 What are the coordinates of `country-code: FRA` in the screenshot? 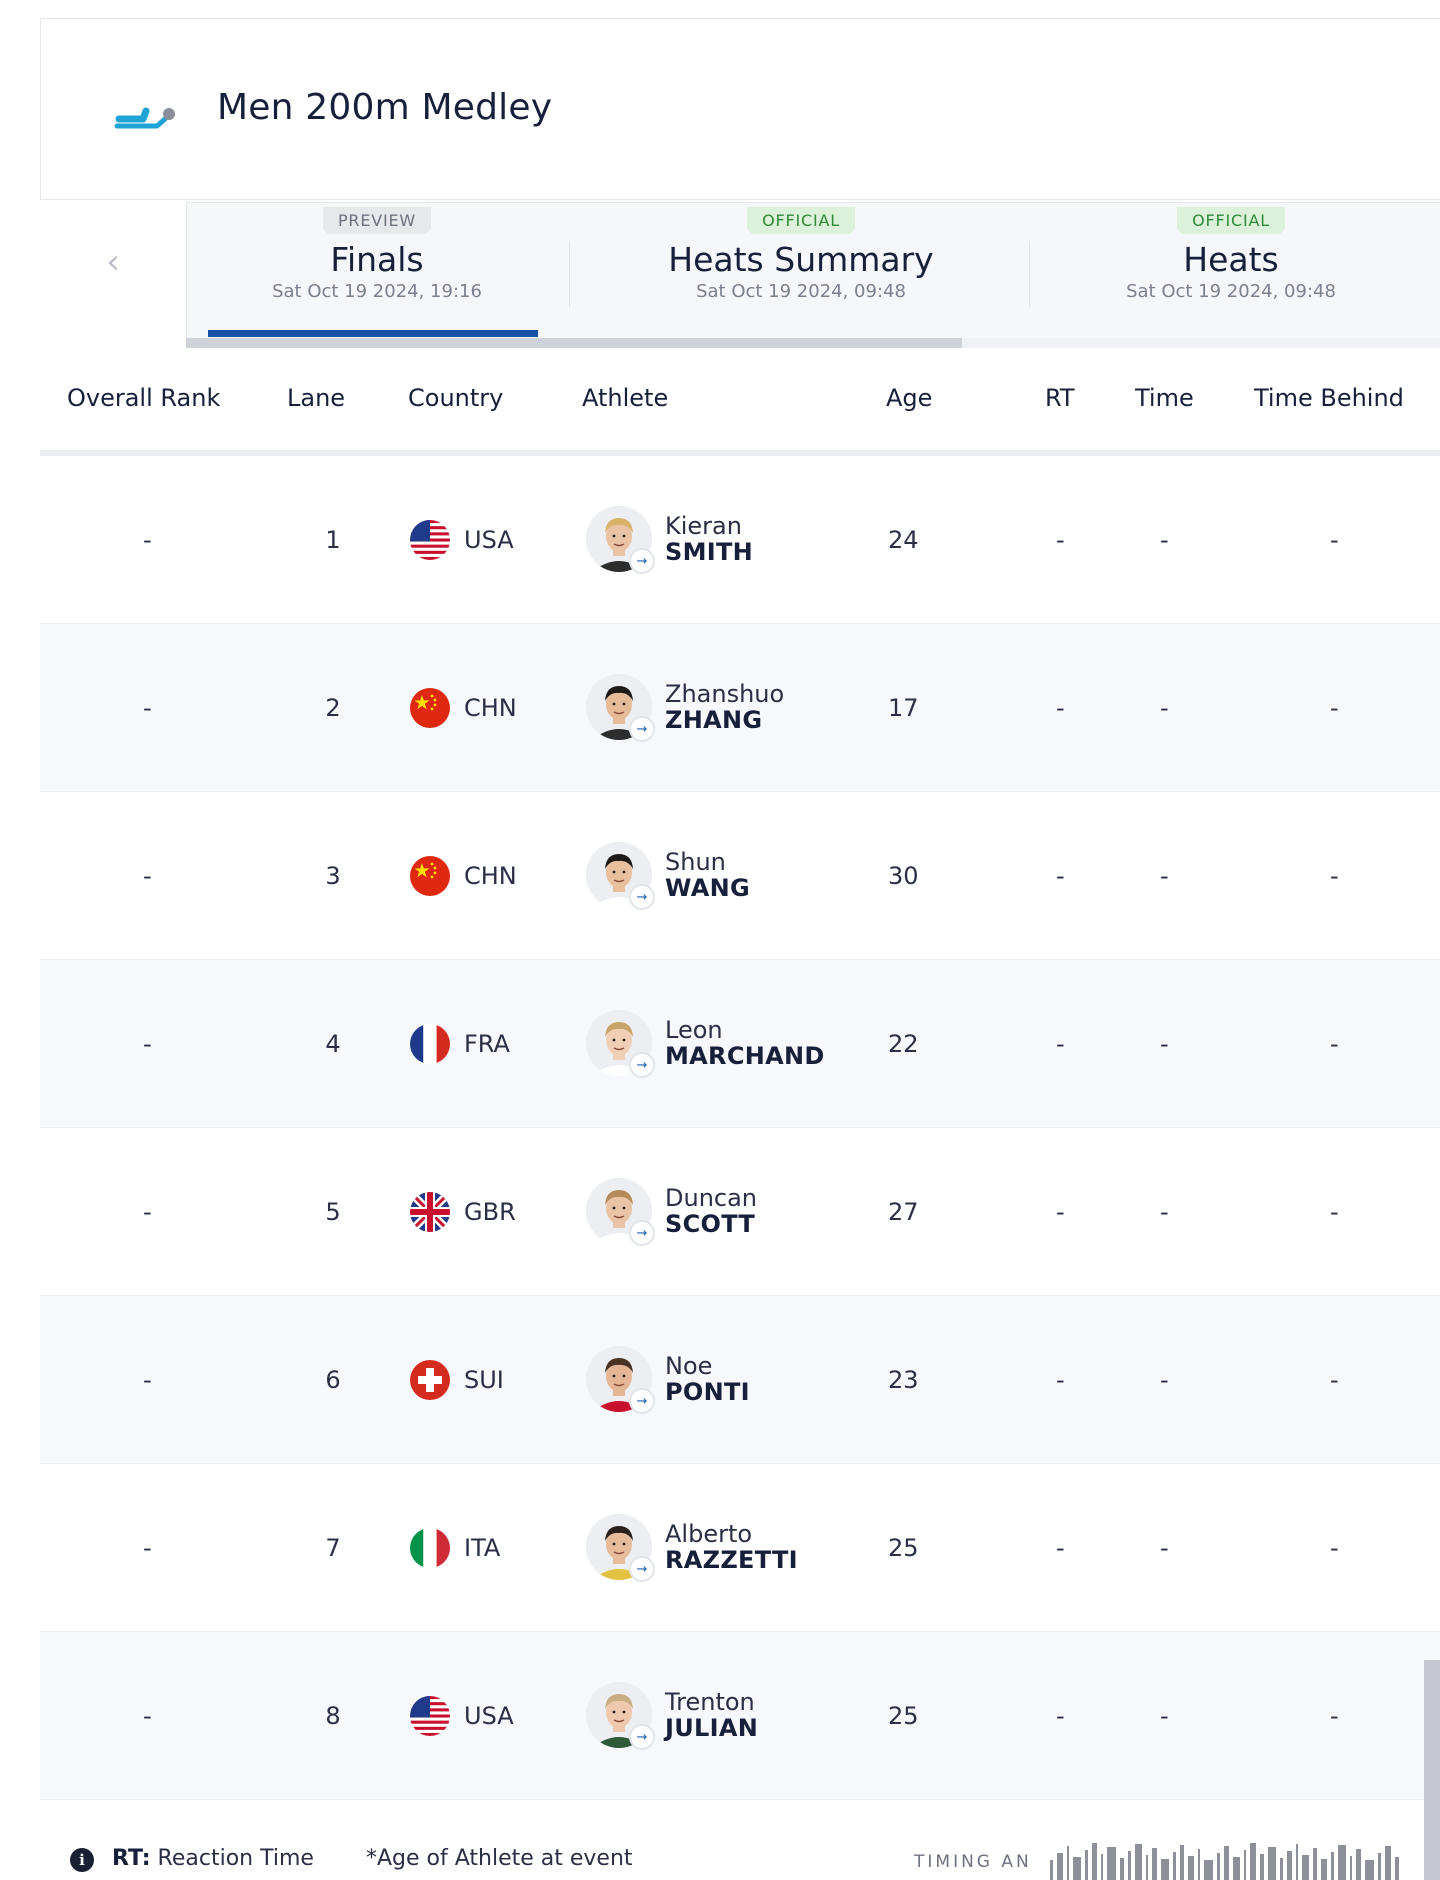 It's located at (487, 1044).